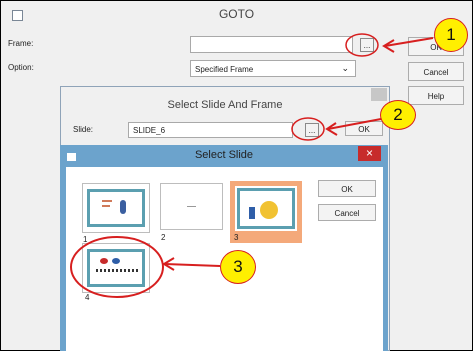 This screenshot has width=473, height=351. What do you see at coordinates (451, 35) in the screenshot?
I see `callout-number: 1` at bounding box center [451, 35].